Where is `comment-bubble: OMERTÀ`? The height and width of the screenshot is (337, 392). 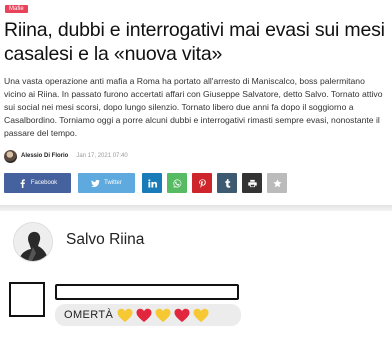 comment-bubble: OMERTÀ is located at coordinates (148, 315).